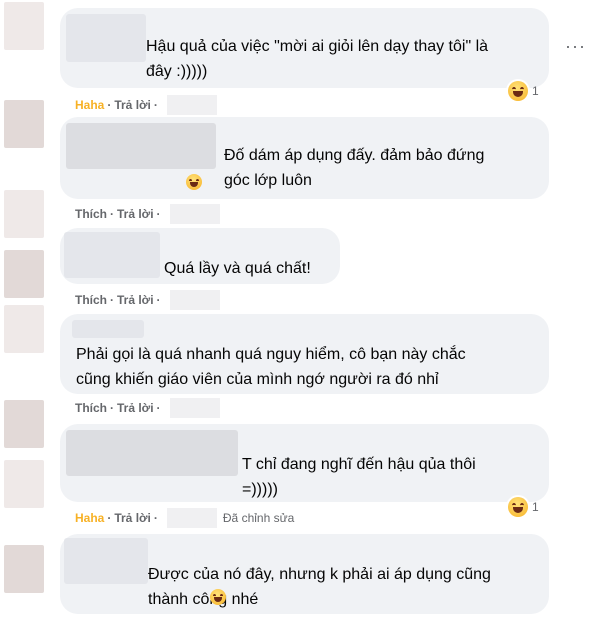 The width and height of the screenshot is (600, 619). Describe the element at coordinates (200, 256) in the screenshot. I see `comment-bubble: Quá lầy và quá chất!` at that location.